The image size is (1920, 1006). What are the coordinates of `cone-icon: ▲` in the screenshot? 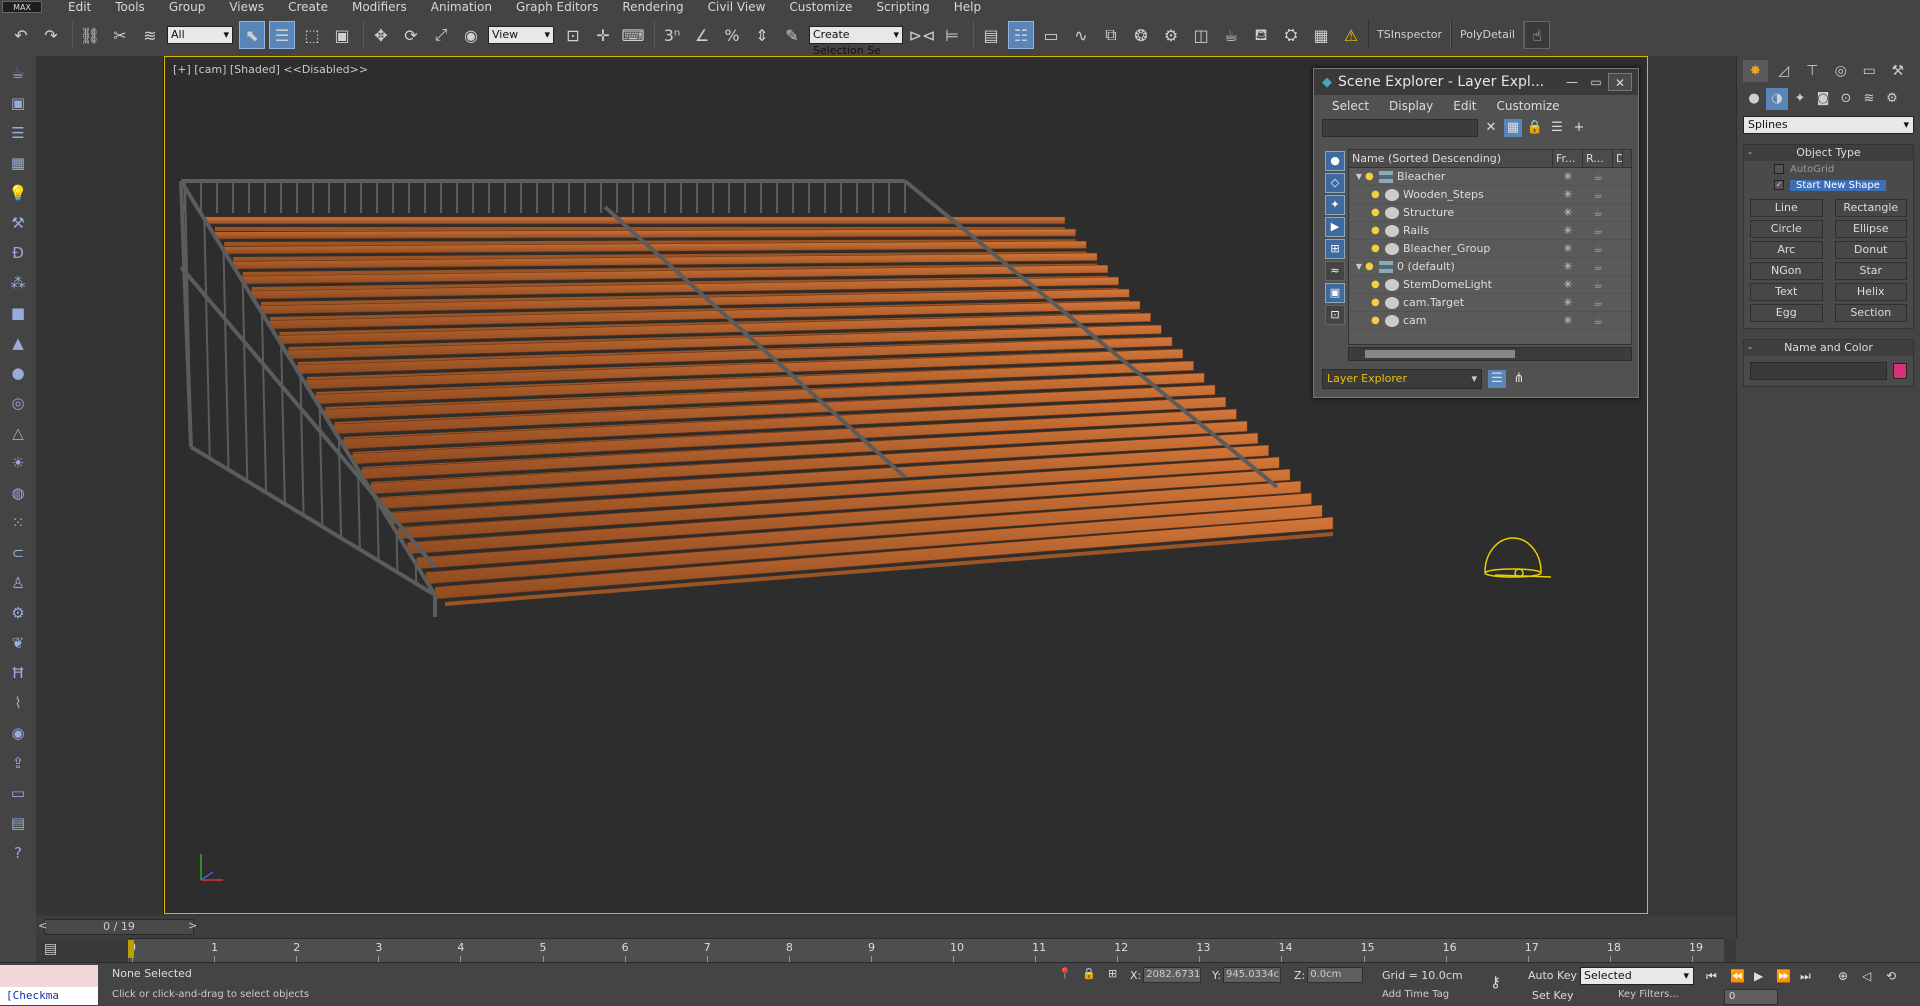 It's located at (18, 343).